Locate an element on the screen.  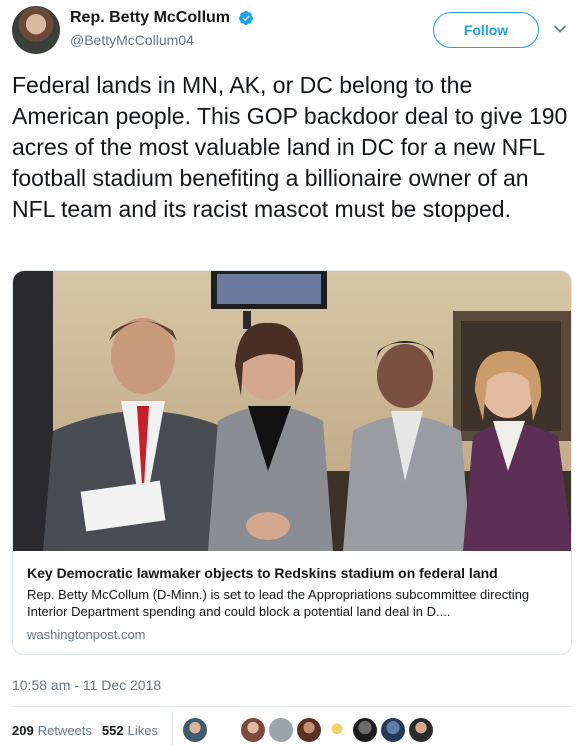
divider is located at coordinates (292, 706).